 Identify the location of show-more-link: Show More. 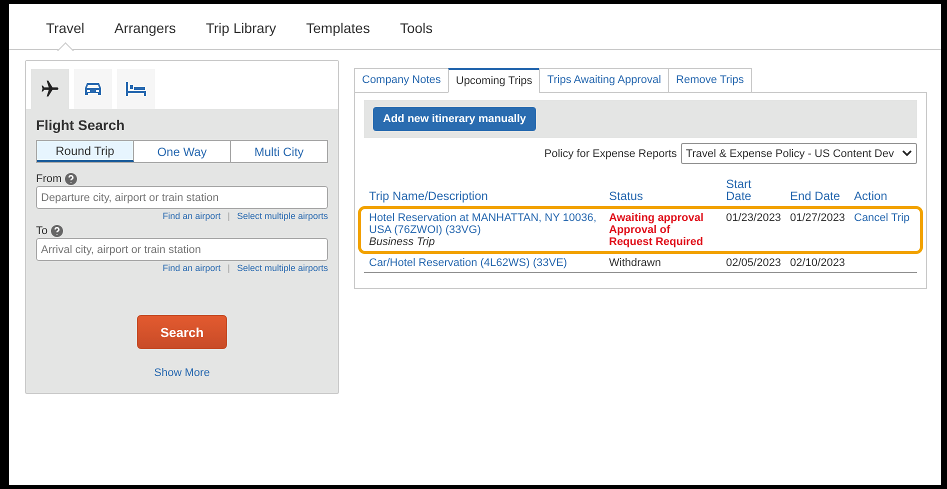
(182, 373).